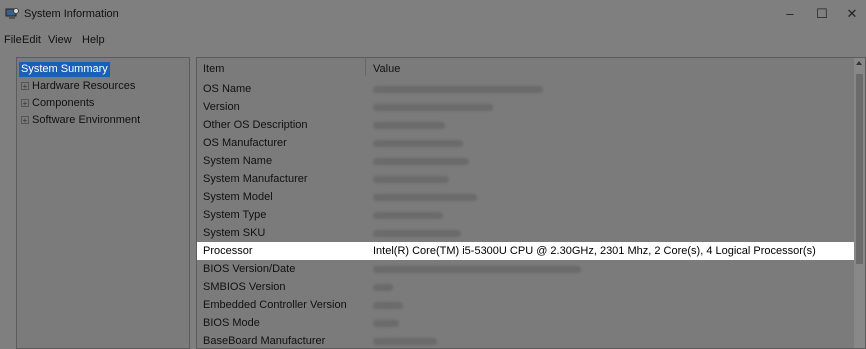 The height and width of the screenshot is (349, 866). What do you see at coordinates (228, 251) in the screenshot?
I see `row-item: Processor` at bounding box center [228, 251].